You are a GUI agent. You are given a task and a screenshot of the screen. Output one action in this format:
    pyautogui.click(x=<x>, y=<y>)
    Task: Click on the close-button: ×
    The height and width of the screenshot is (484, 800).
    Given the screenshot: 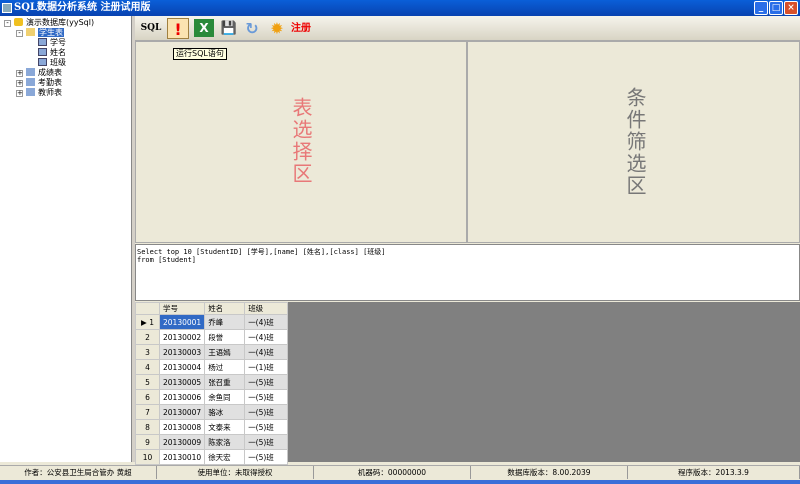 What is the action you would take?
    pyautogui.click(x=791, y=8)
    